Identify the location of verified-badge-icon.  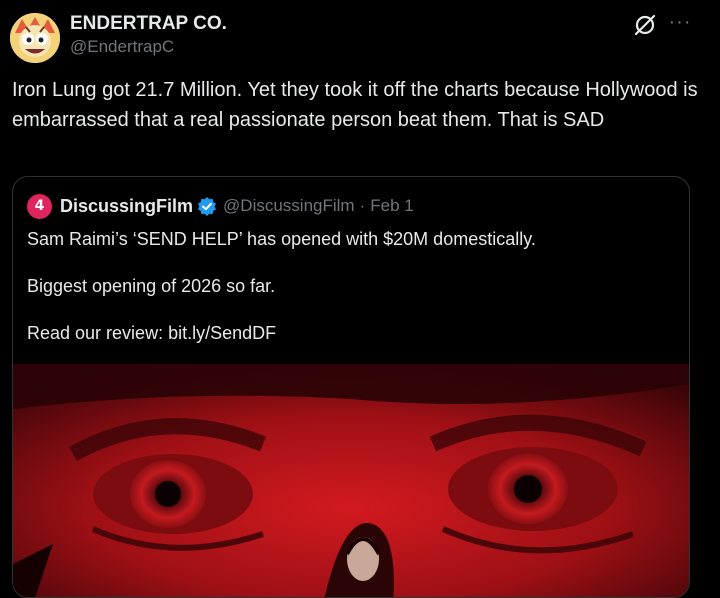
(207, 206).